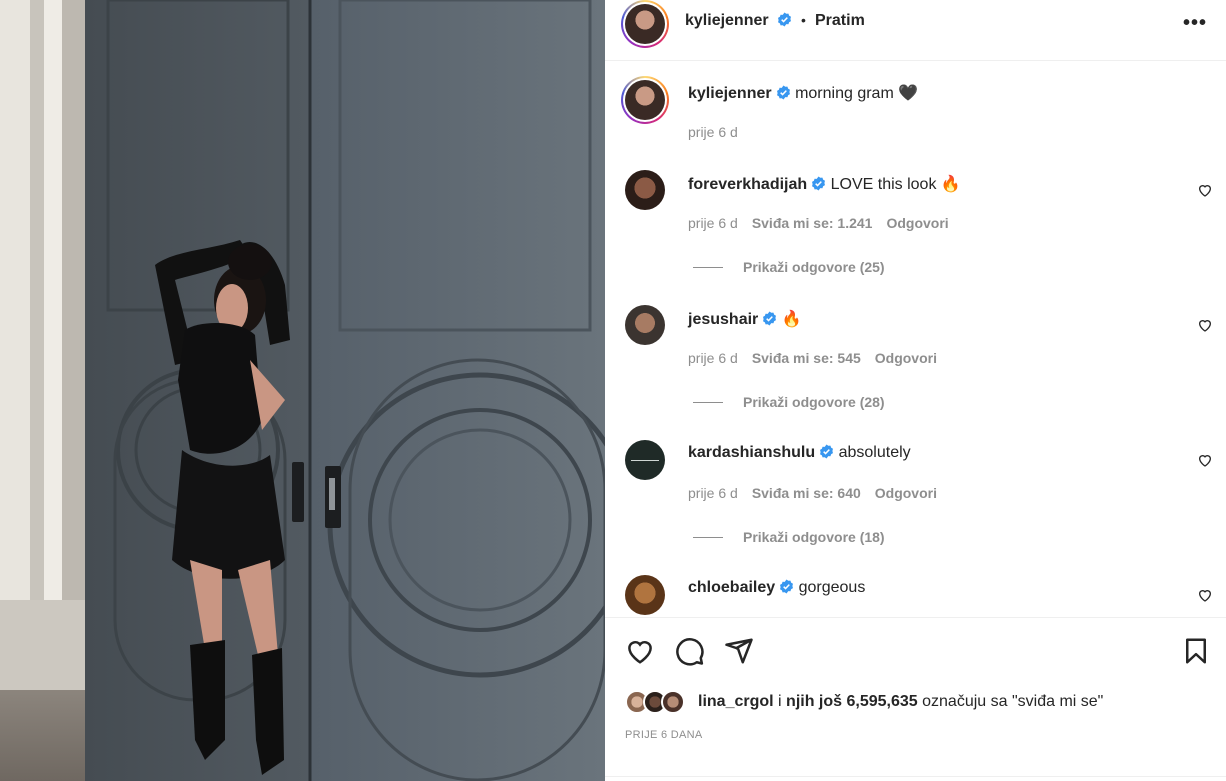  I want to click on view-replies-button: Prikaži odgovore (25), so click(789, 267).